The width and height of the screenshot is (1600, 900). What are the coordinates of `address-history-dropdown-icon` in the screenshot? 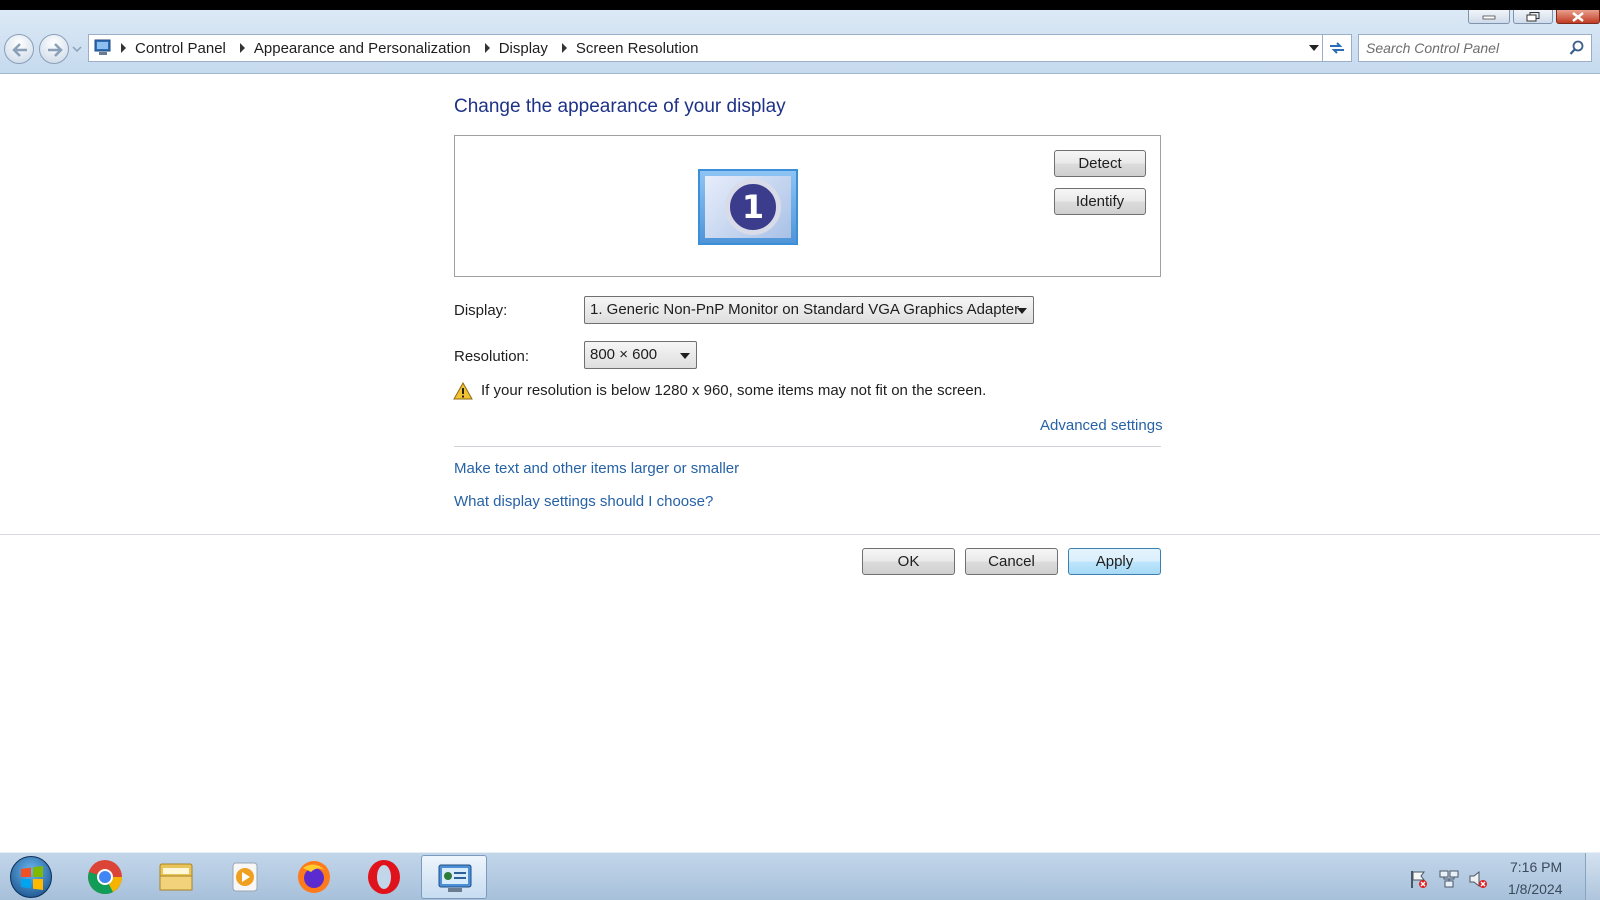 It's located at (1314, 48).